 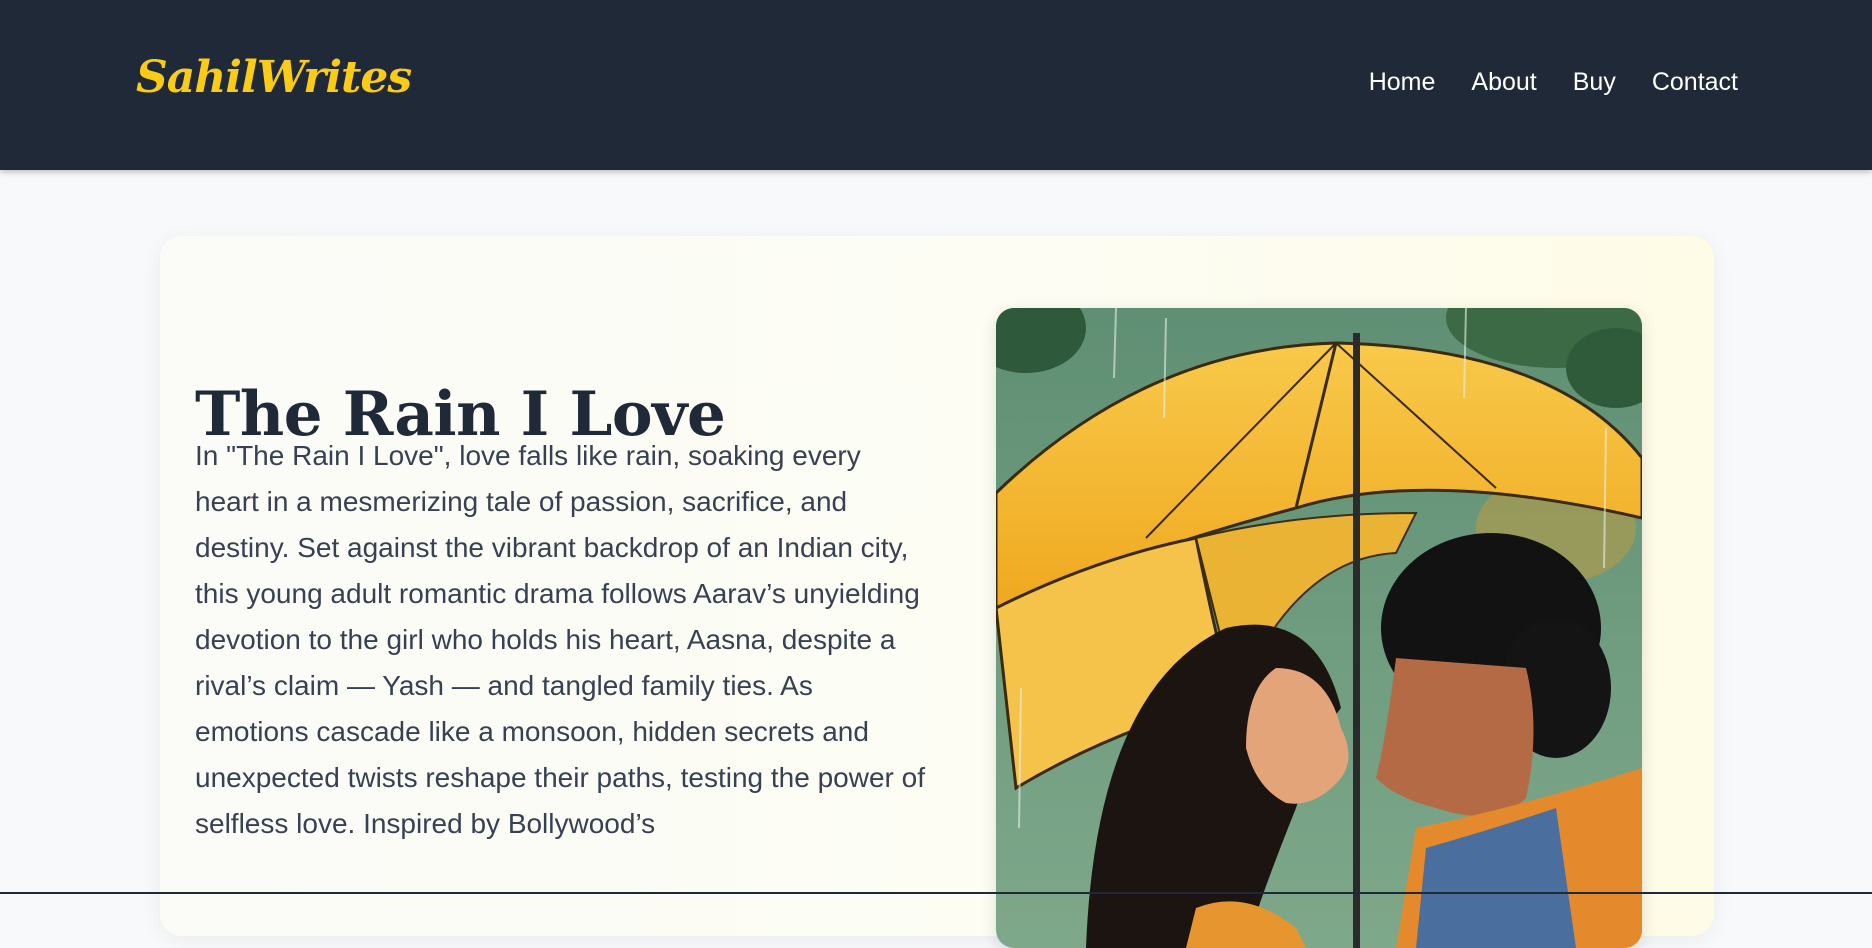 What do you see at coordinates (1503, 82) in the screenshot?
I see `nav-about-link: About` at bounding box center [1503, 82].